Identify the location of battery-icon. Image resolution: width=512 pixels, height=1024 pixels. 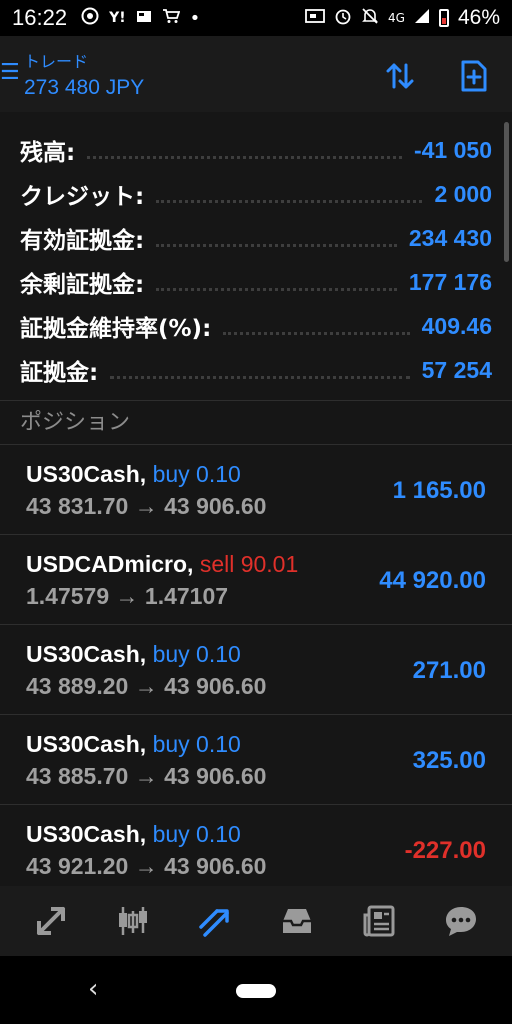
(443, 18).